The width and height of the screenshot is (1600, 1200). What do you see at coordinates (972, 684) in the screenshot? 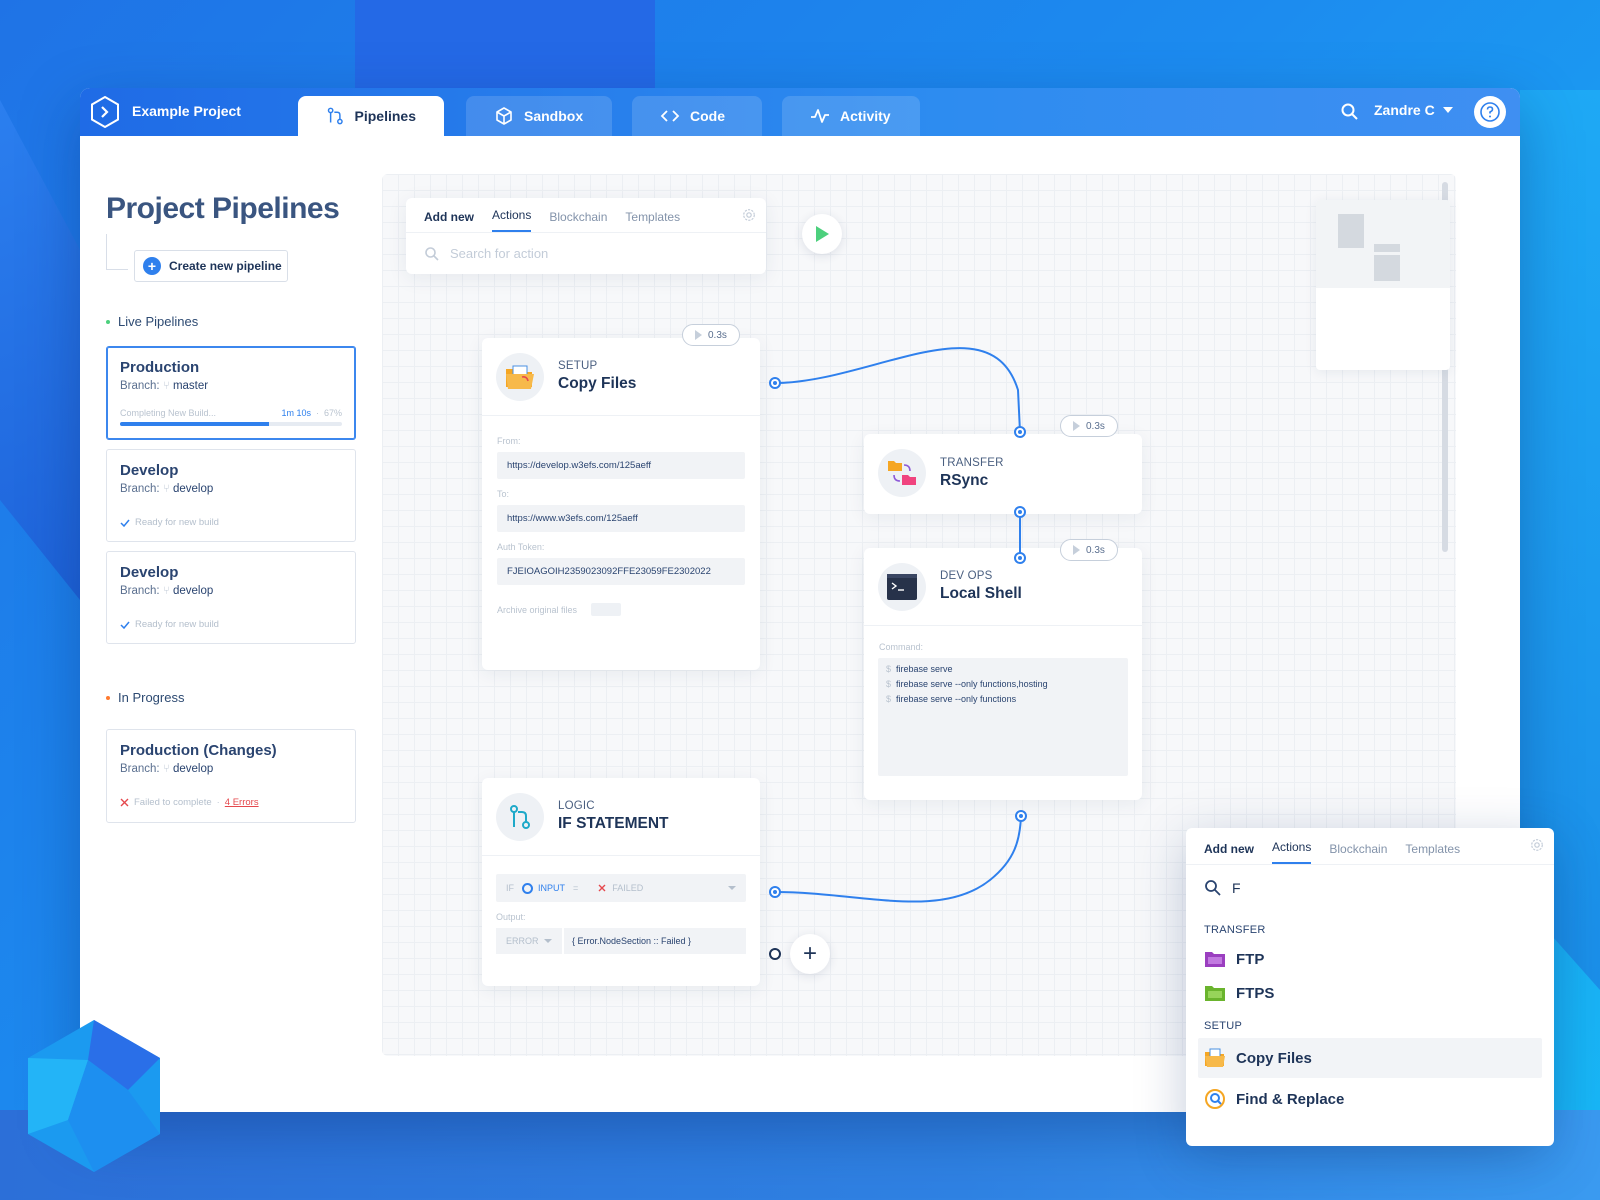
I see `command-text: firebase serve --only functions,hosting` at bounding box center [972, 684].